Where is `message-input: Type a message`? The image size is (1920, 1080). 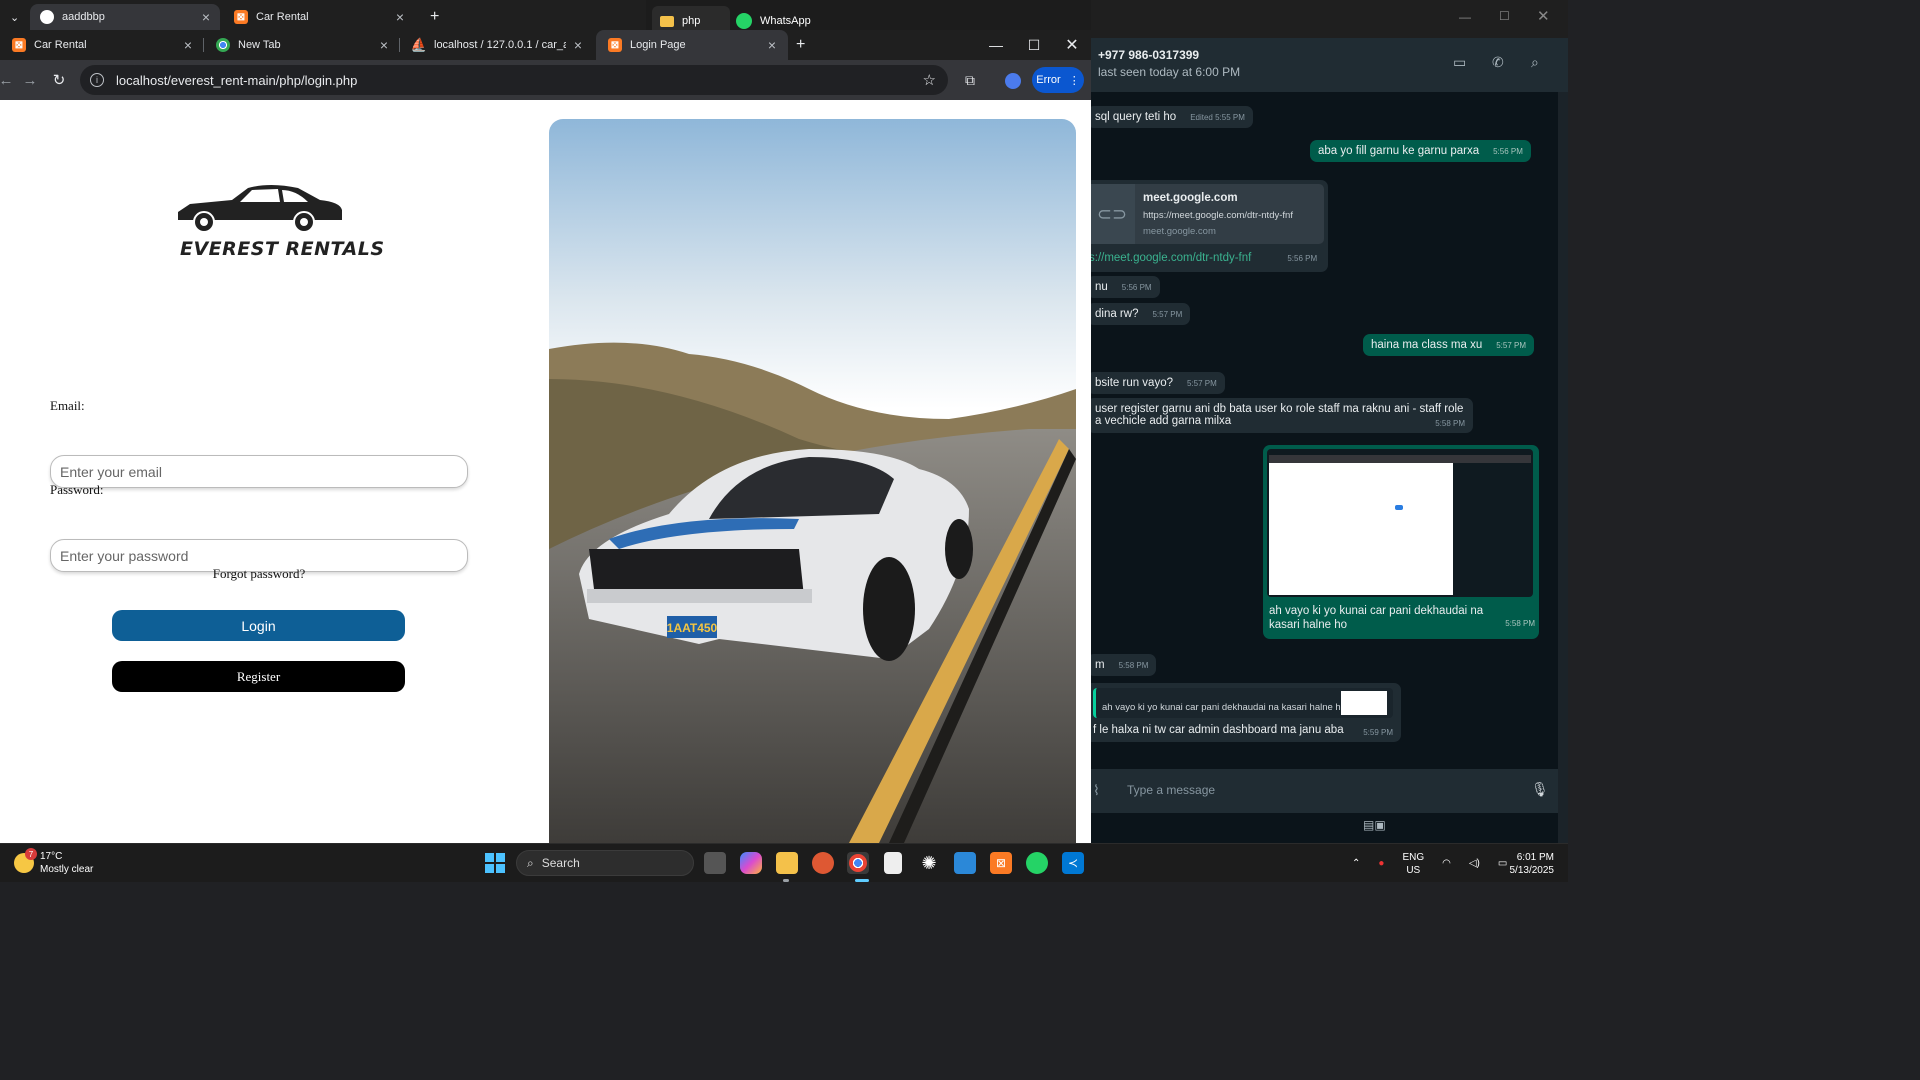
message-input: Type a message is located at coordinates (1171, 790).